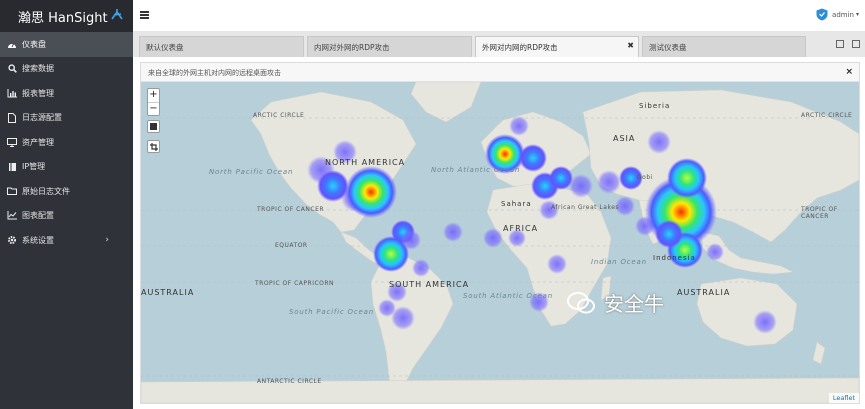 The width and height of the screenshot is (865, 409). Describe the element at coordinates (331, 312) in the screenshot. I see `map-label: South Pacific Ocean` at that location.